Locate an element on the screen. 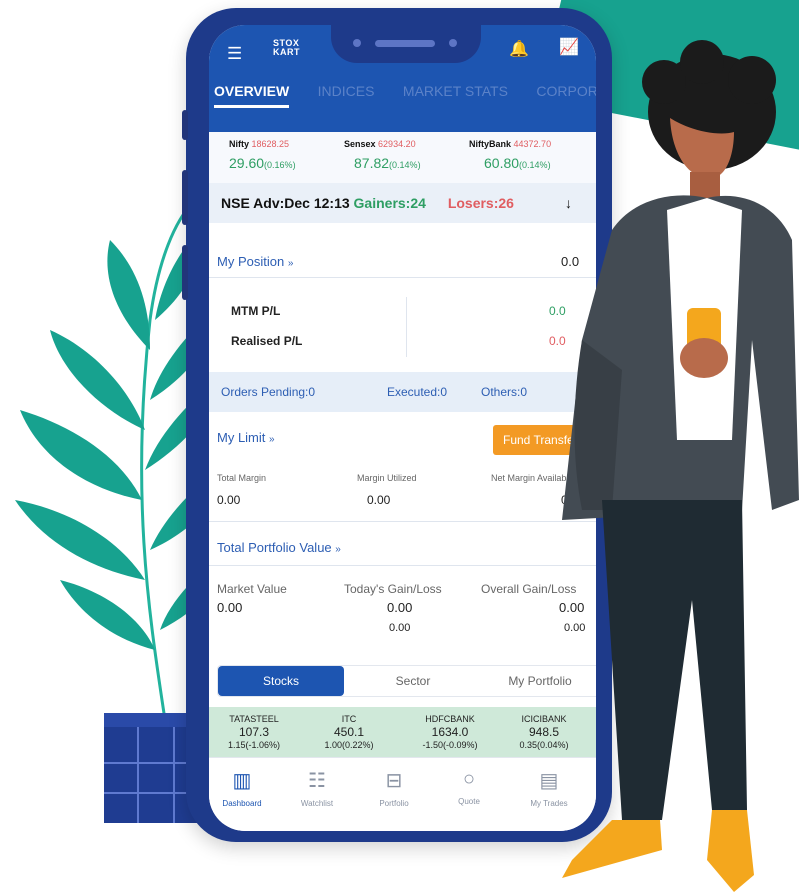 The width and height of the screenshot is (799, 892). nav-watchlist: ☷ Watchlist is located at coordinates (317, 788).